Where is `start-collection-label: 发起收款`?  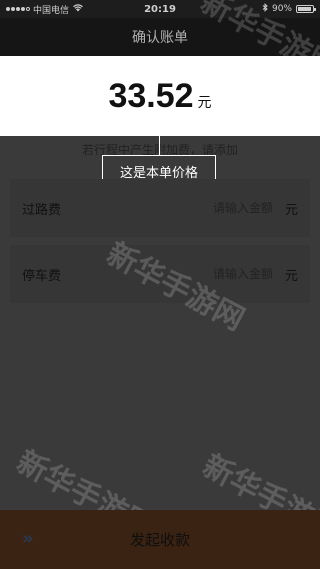 start-collection-label: 发起收款 is located at coordinates (159, 540).